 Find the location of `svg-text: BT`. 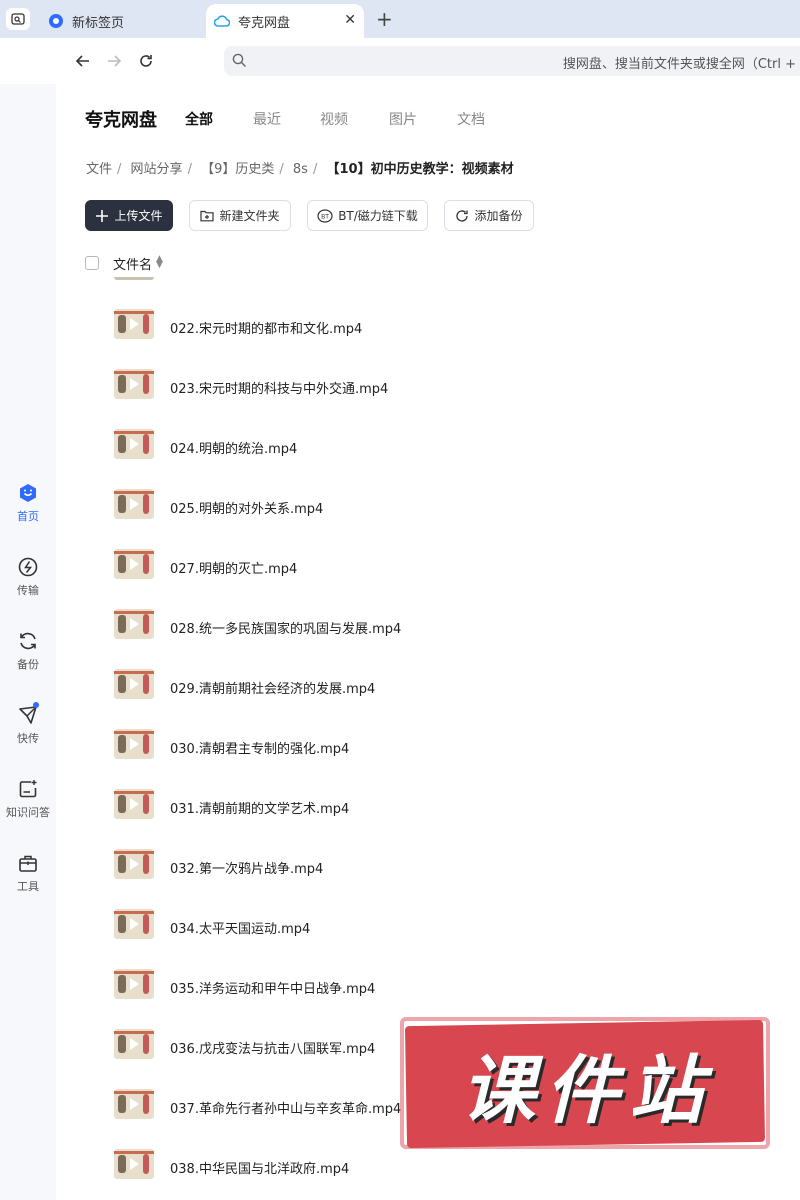

svg-text: BT is located at coordinates (325, 216).